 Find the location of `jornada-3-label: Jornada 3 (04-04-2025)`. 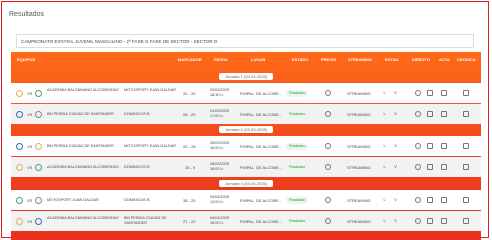

jornada-3-label: Jornada 3 (04-04-2025) is located at coordinates (246, 183).